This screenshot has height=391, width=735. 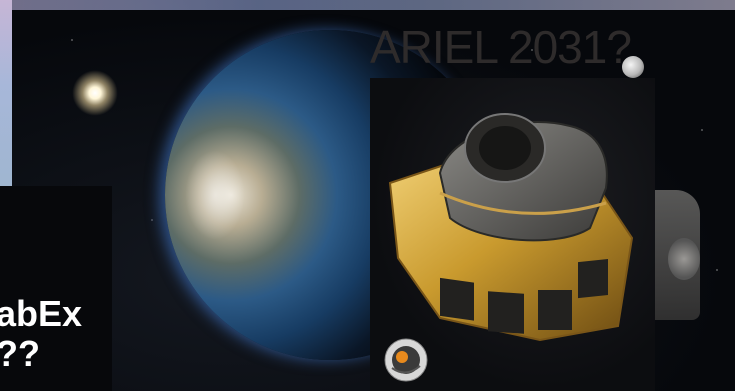 What do you see at coordinates (505, 148) in the screenshot?
I see `telescope-mirror-opening` at bounding box center [505, 148].